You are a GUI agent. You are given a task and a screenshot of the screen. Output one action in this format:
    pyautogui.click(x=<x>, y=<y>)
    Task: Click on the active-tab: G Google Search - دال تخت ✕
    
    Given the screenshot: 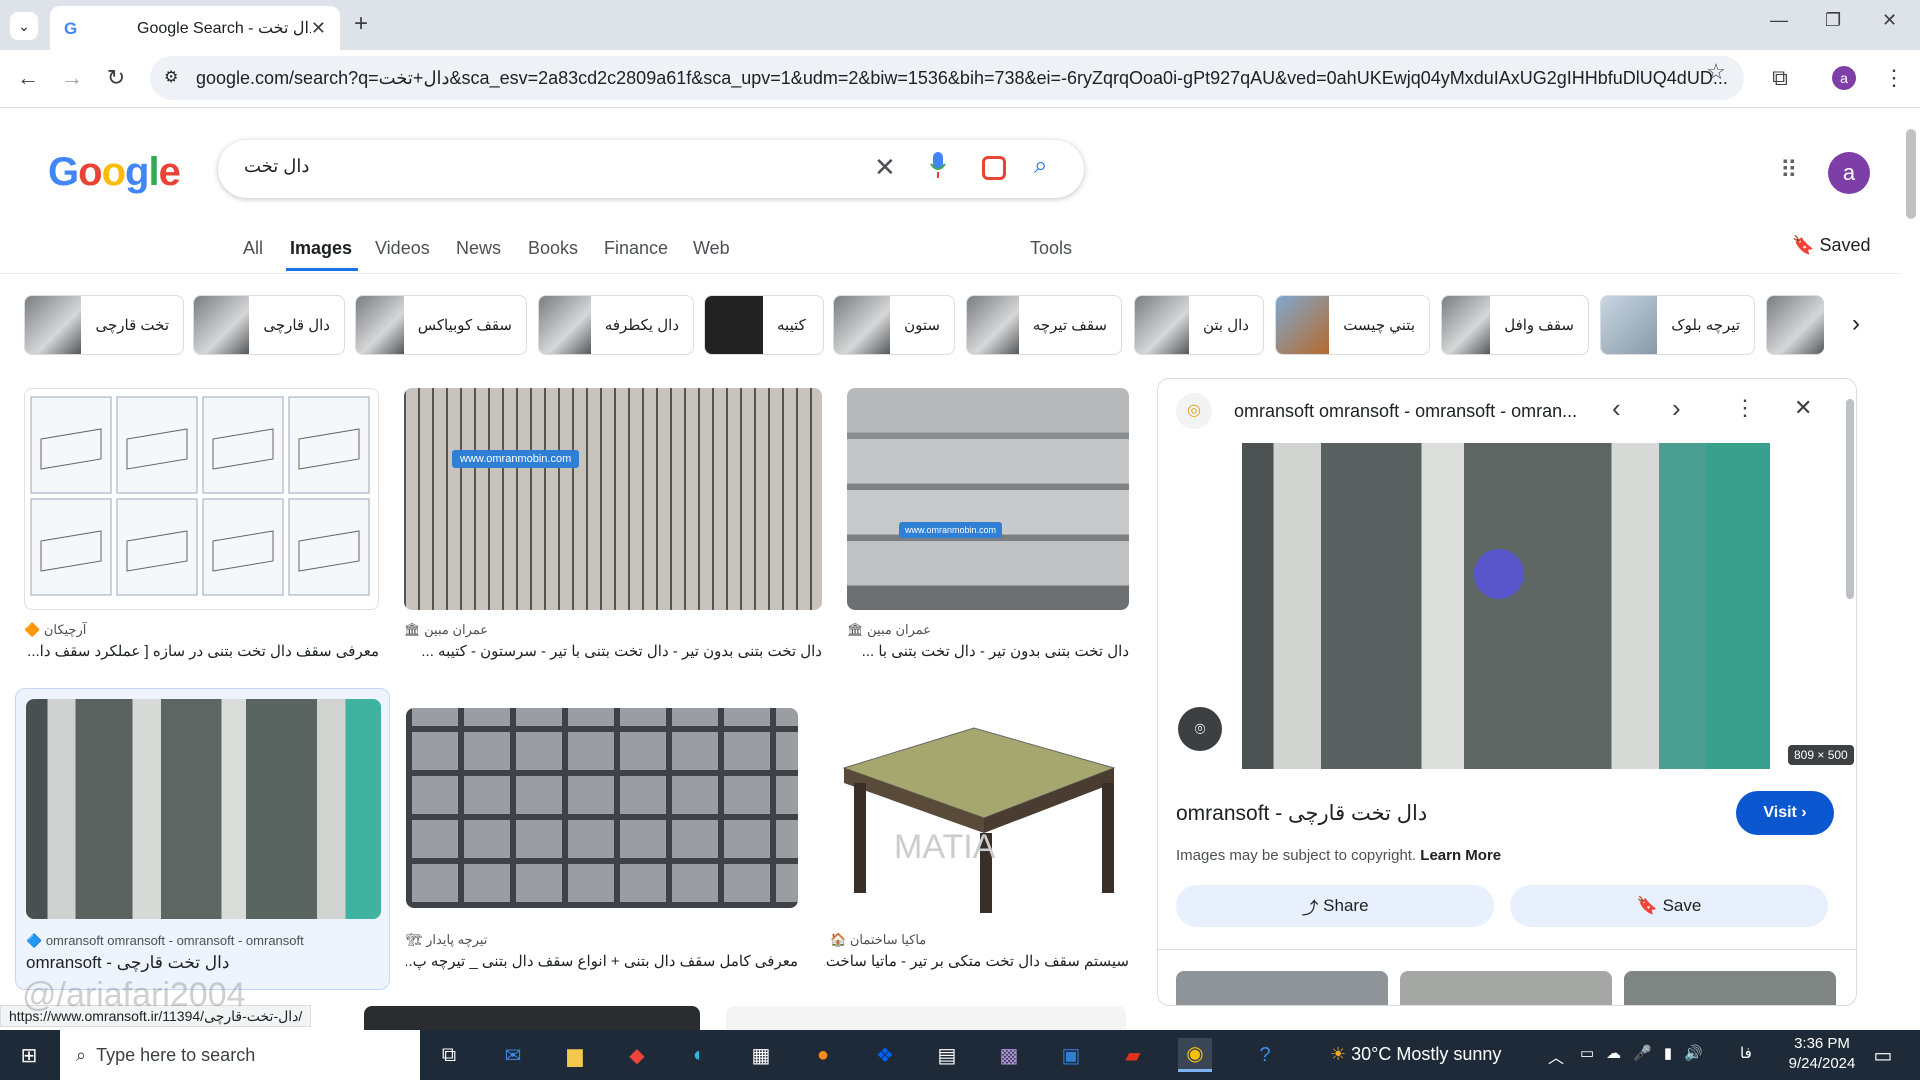 What is the action you would take?
    pyautogui.click(x=195, y=28)
    